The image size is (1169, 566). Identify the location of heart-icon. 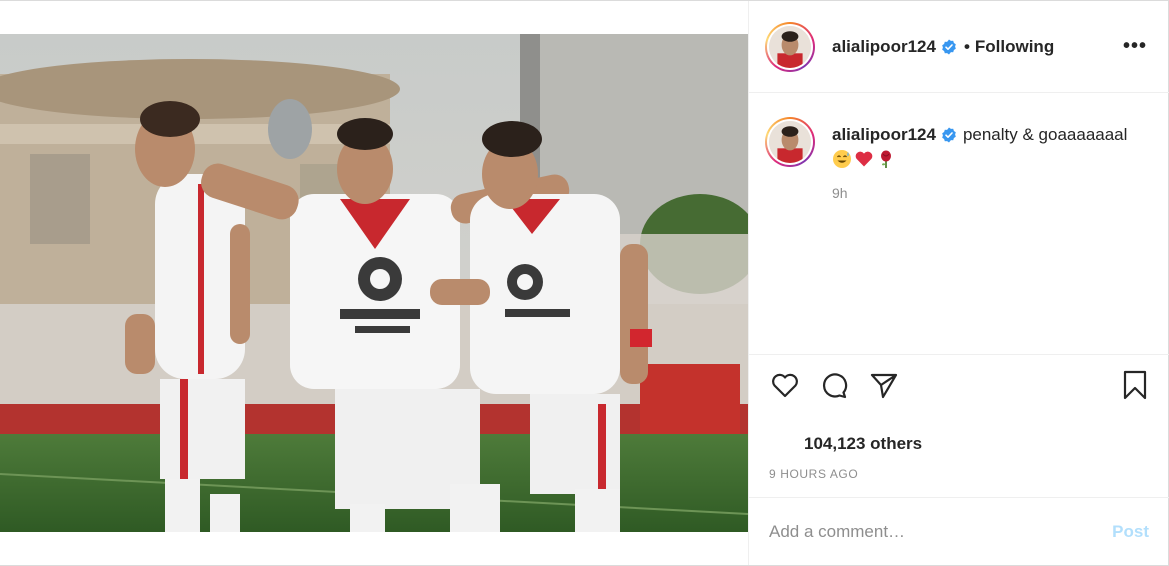
(785, 385).